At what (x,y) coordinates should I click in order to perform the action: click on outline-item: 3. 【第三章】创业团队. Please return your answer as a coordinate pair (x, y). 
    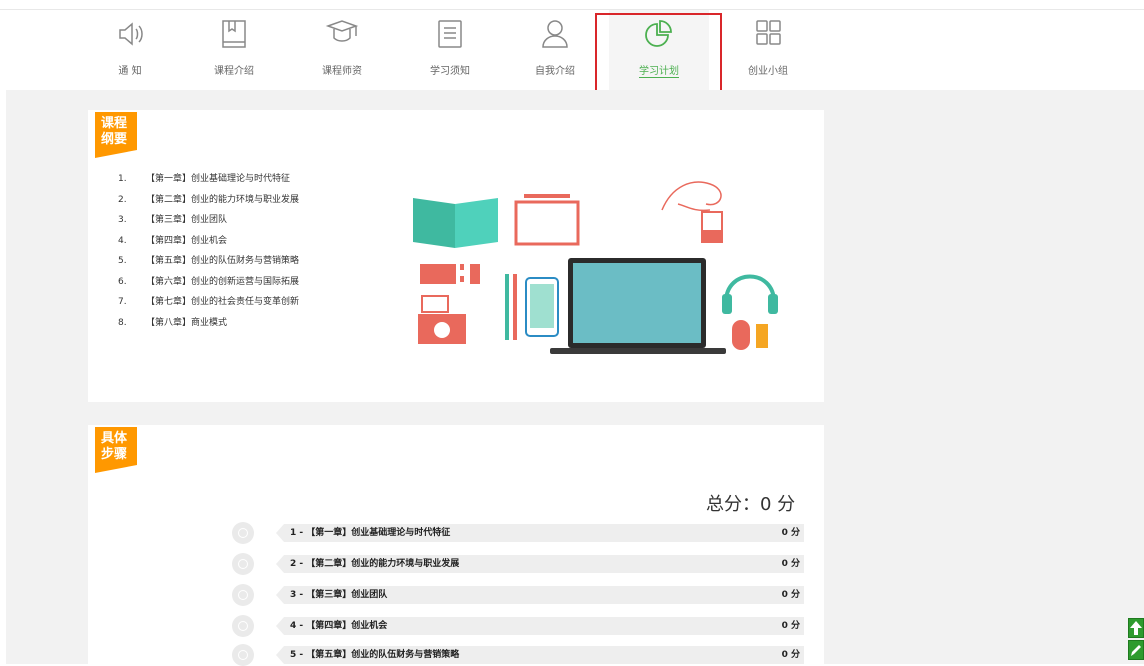
    Looking at the image, I should click on (173, 220).